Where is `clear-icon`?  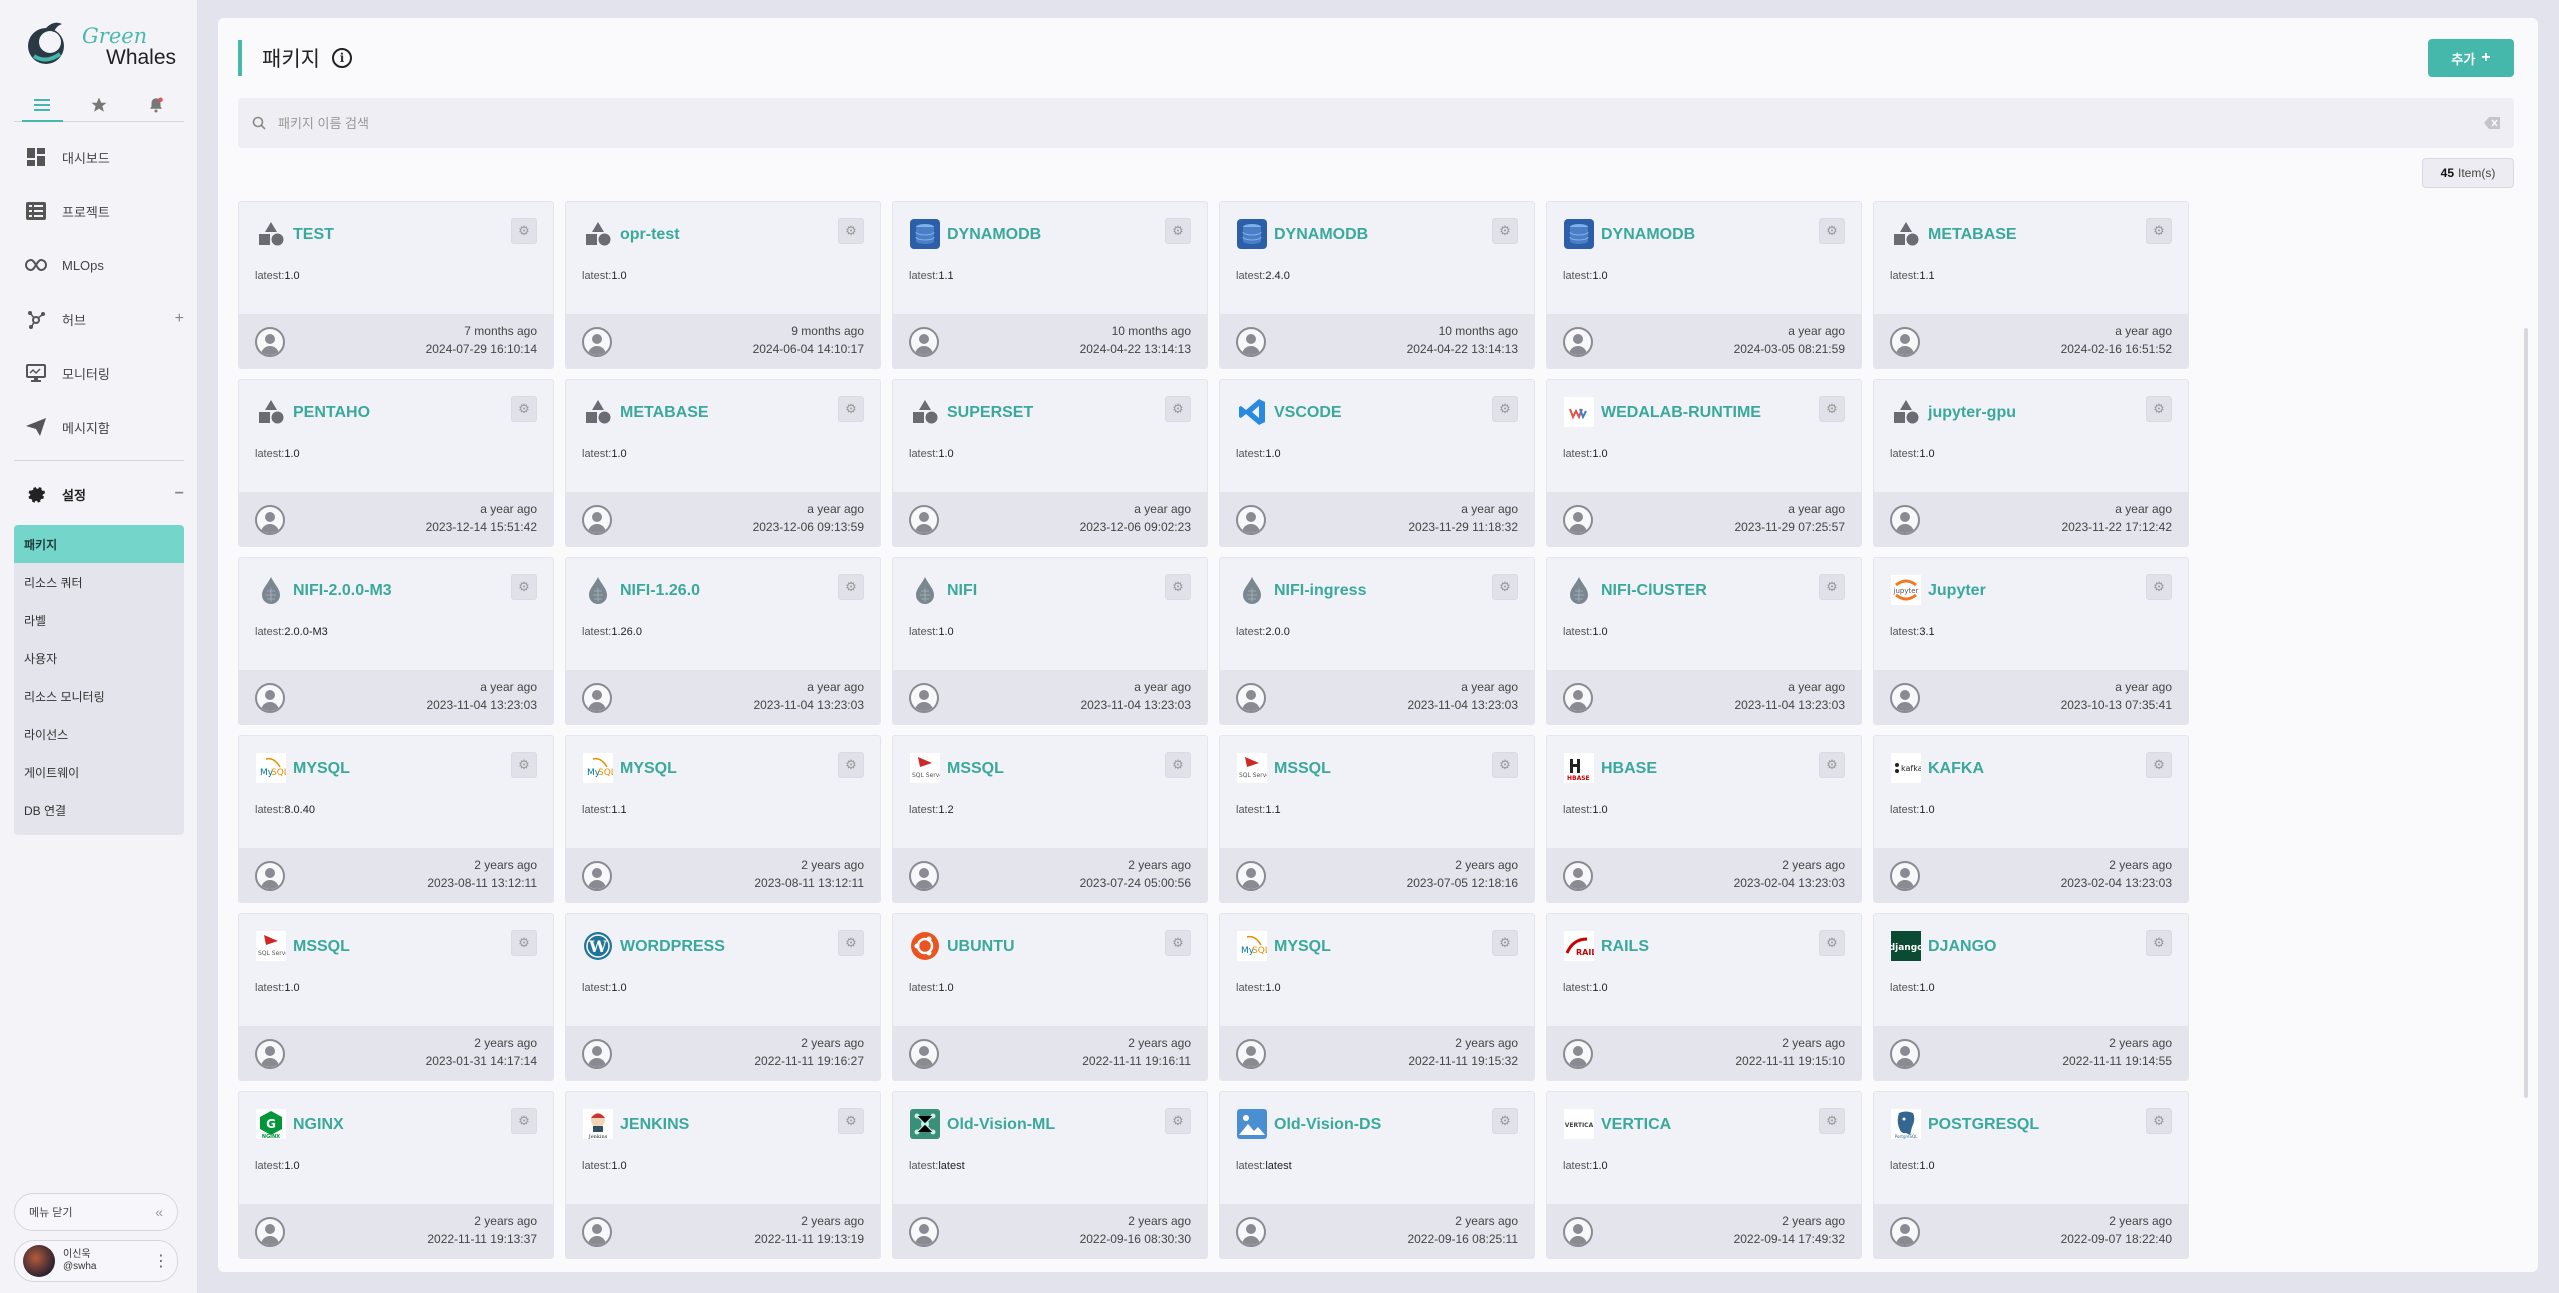
clear-icon is located at coordinates (2492, 123).